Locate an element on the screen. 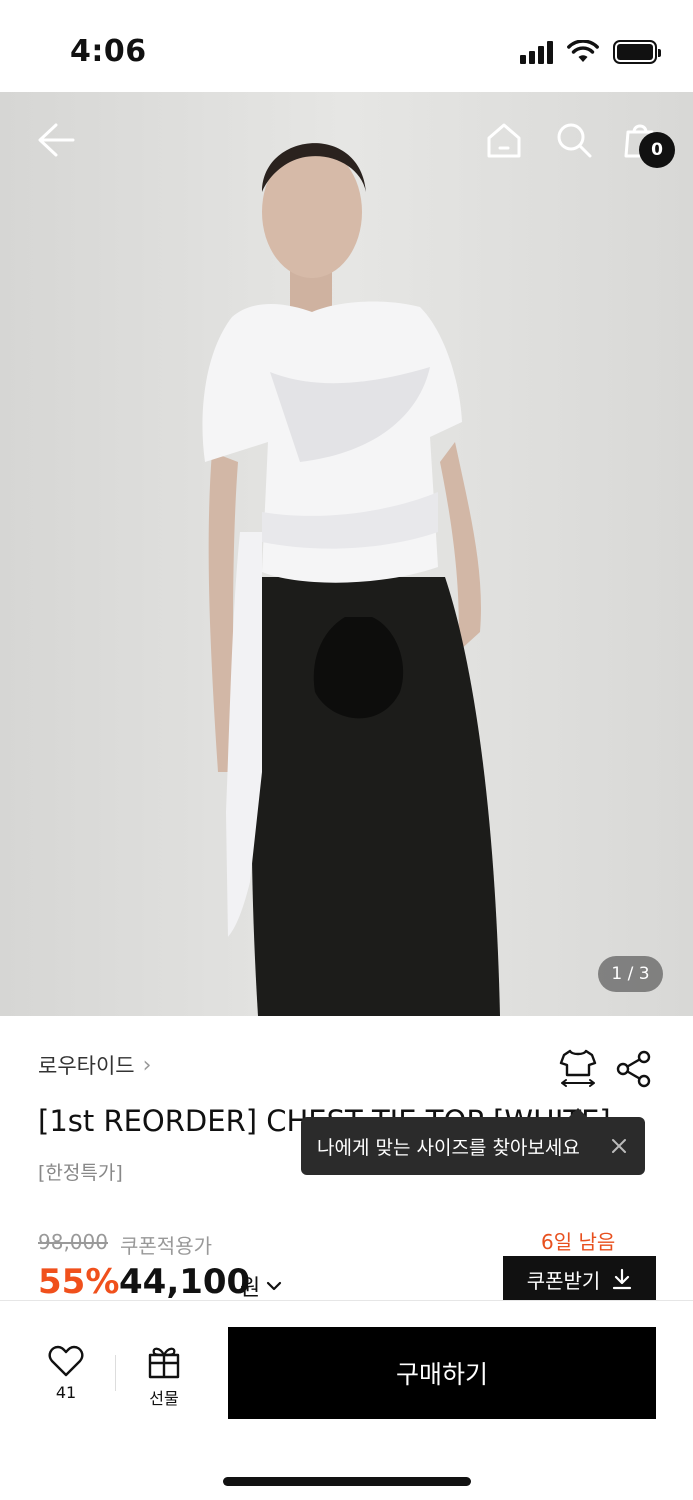 This screenshot has height=1500, width=693. tshirt-size-icon is located at coordinates (578, 1068).